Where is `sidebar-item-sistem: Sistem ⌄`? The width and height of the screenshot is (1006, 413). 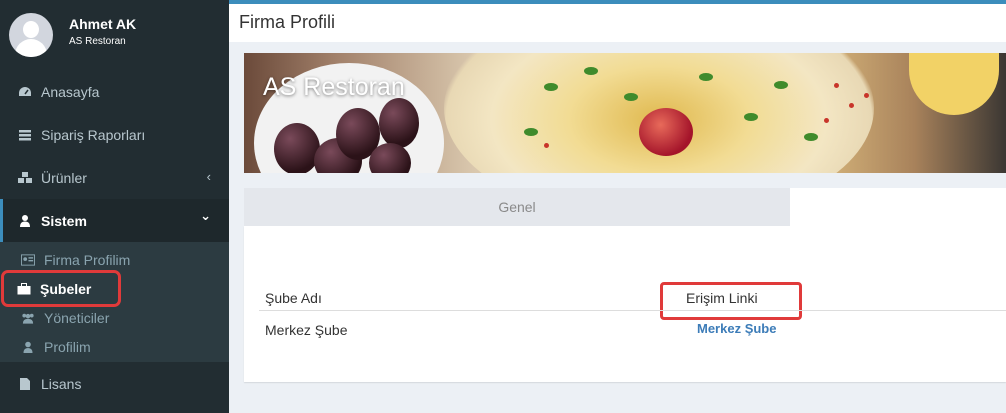
sidebar-item-sistem: Sistem ⌄ is located at coordinates (114, 220).